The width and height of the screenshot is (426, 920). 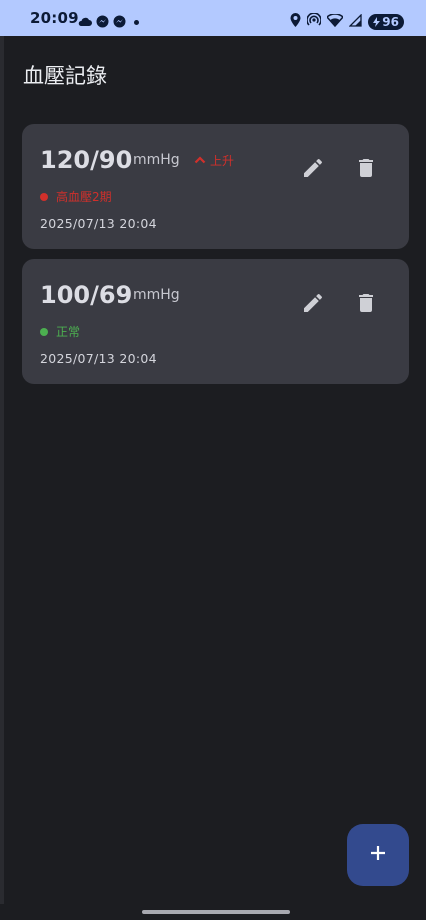 What do you see at coordinates (222, 161) in the screenshot?
I see `trend-label: 上升` at bounding box center [222, 161].